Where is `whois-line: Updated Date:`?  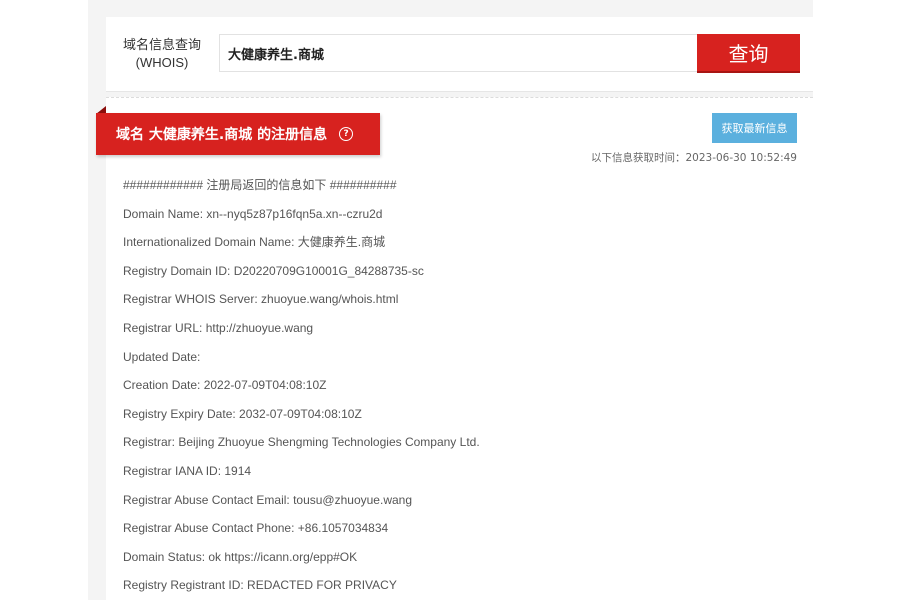
whois-line: Updated Date: is located at coordinates (162, 356).